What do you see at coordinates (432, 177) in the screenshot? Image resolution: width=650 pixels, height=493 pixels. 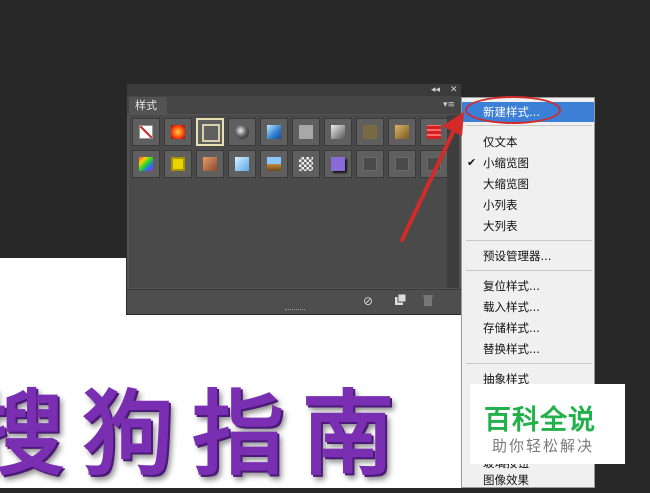 I see `annotation-arrow` at bounding box center [432, 177].